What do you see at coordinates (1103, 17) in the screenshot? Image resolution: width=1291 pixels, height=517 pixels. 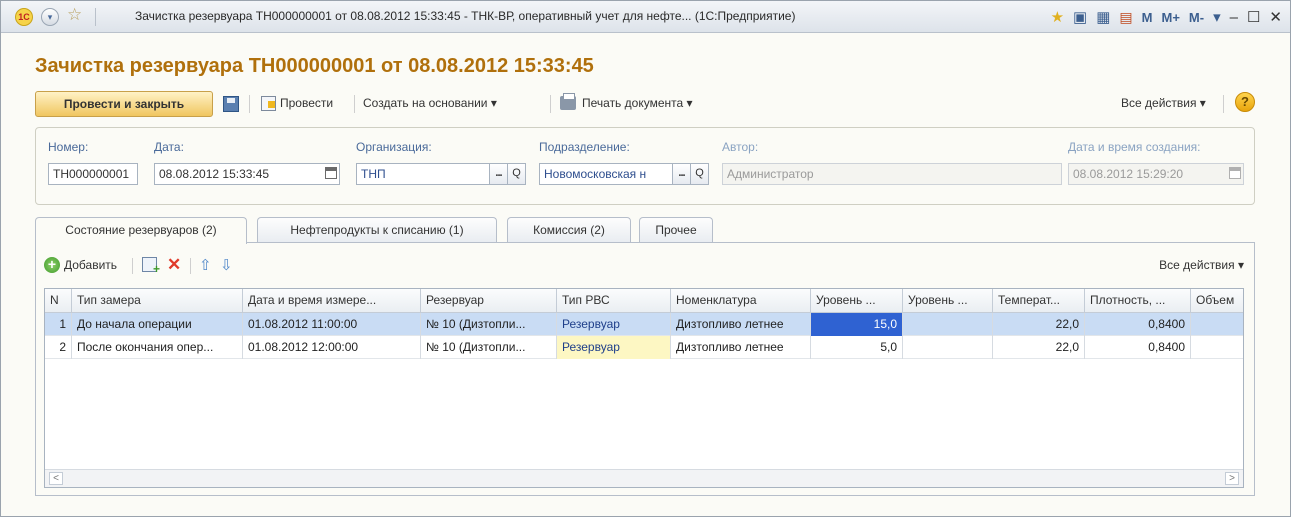 I see `calculator-icon: ▦` at bounding box center [1103, 17].